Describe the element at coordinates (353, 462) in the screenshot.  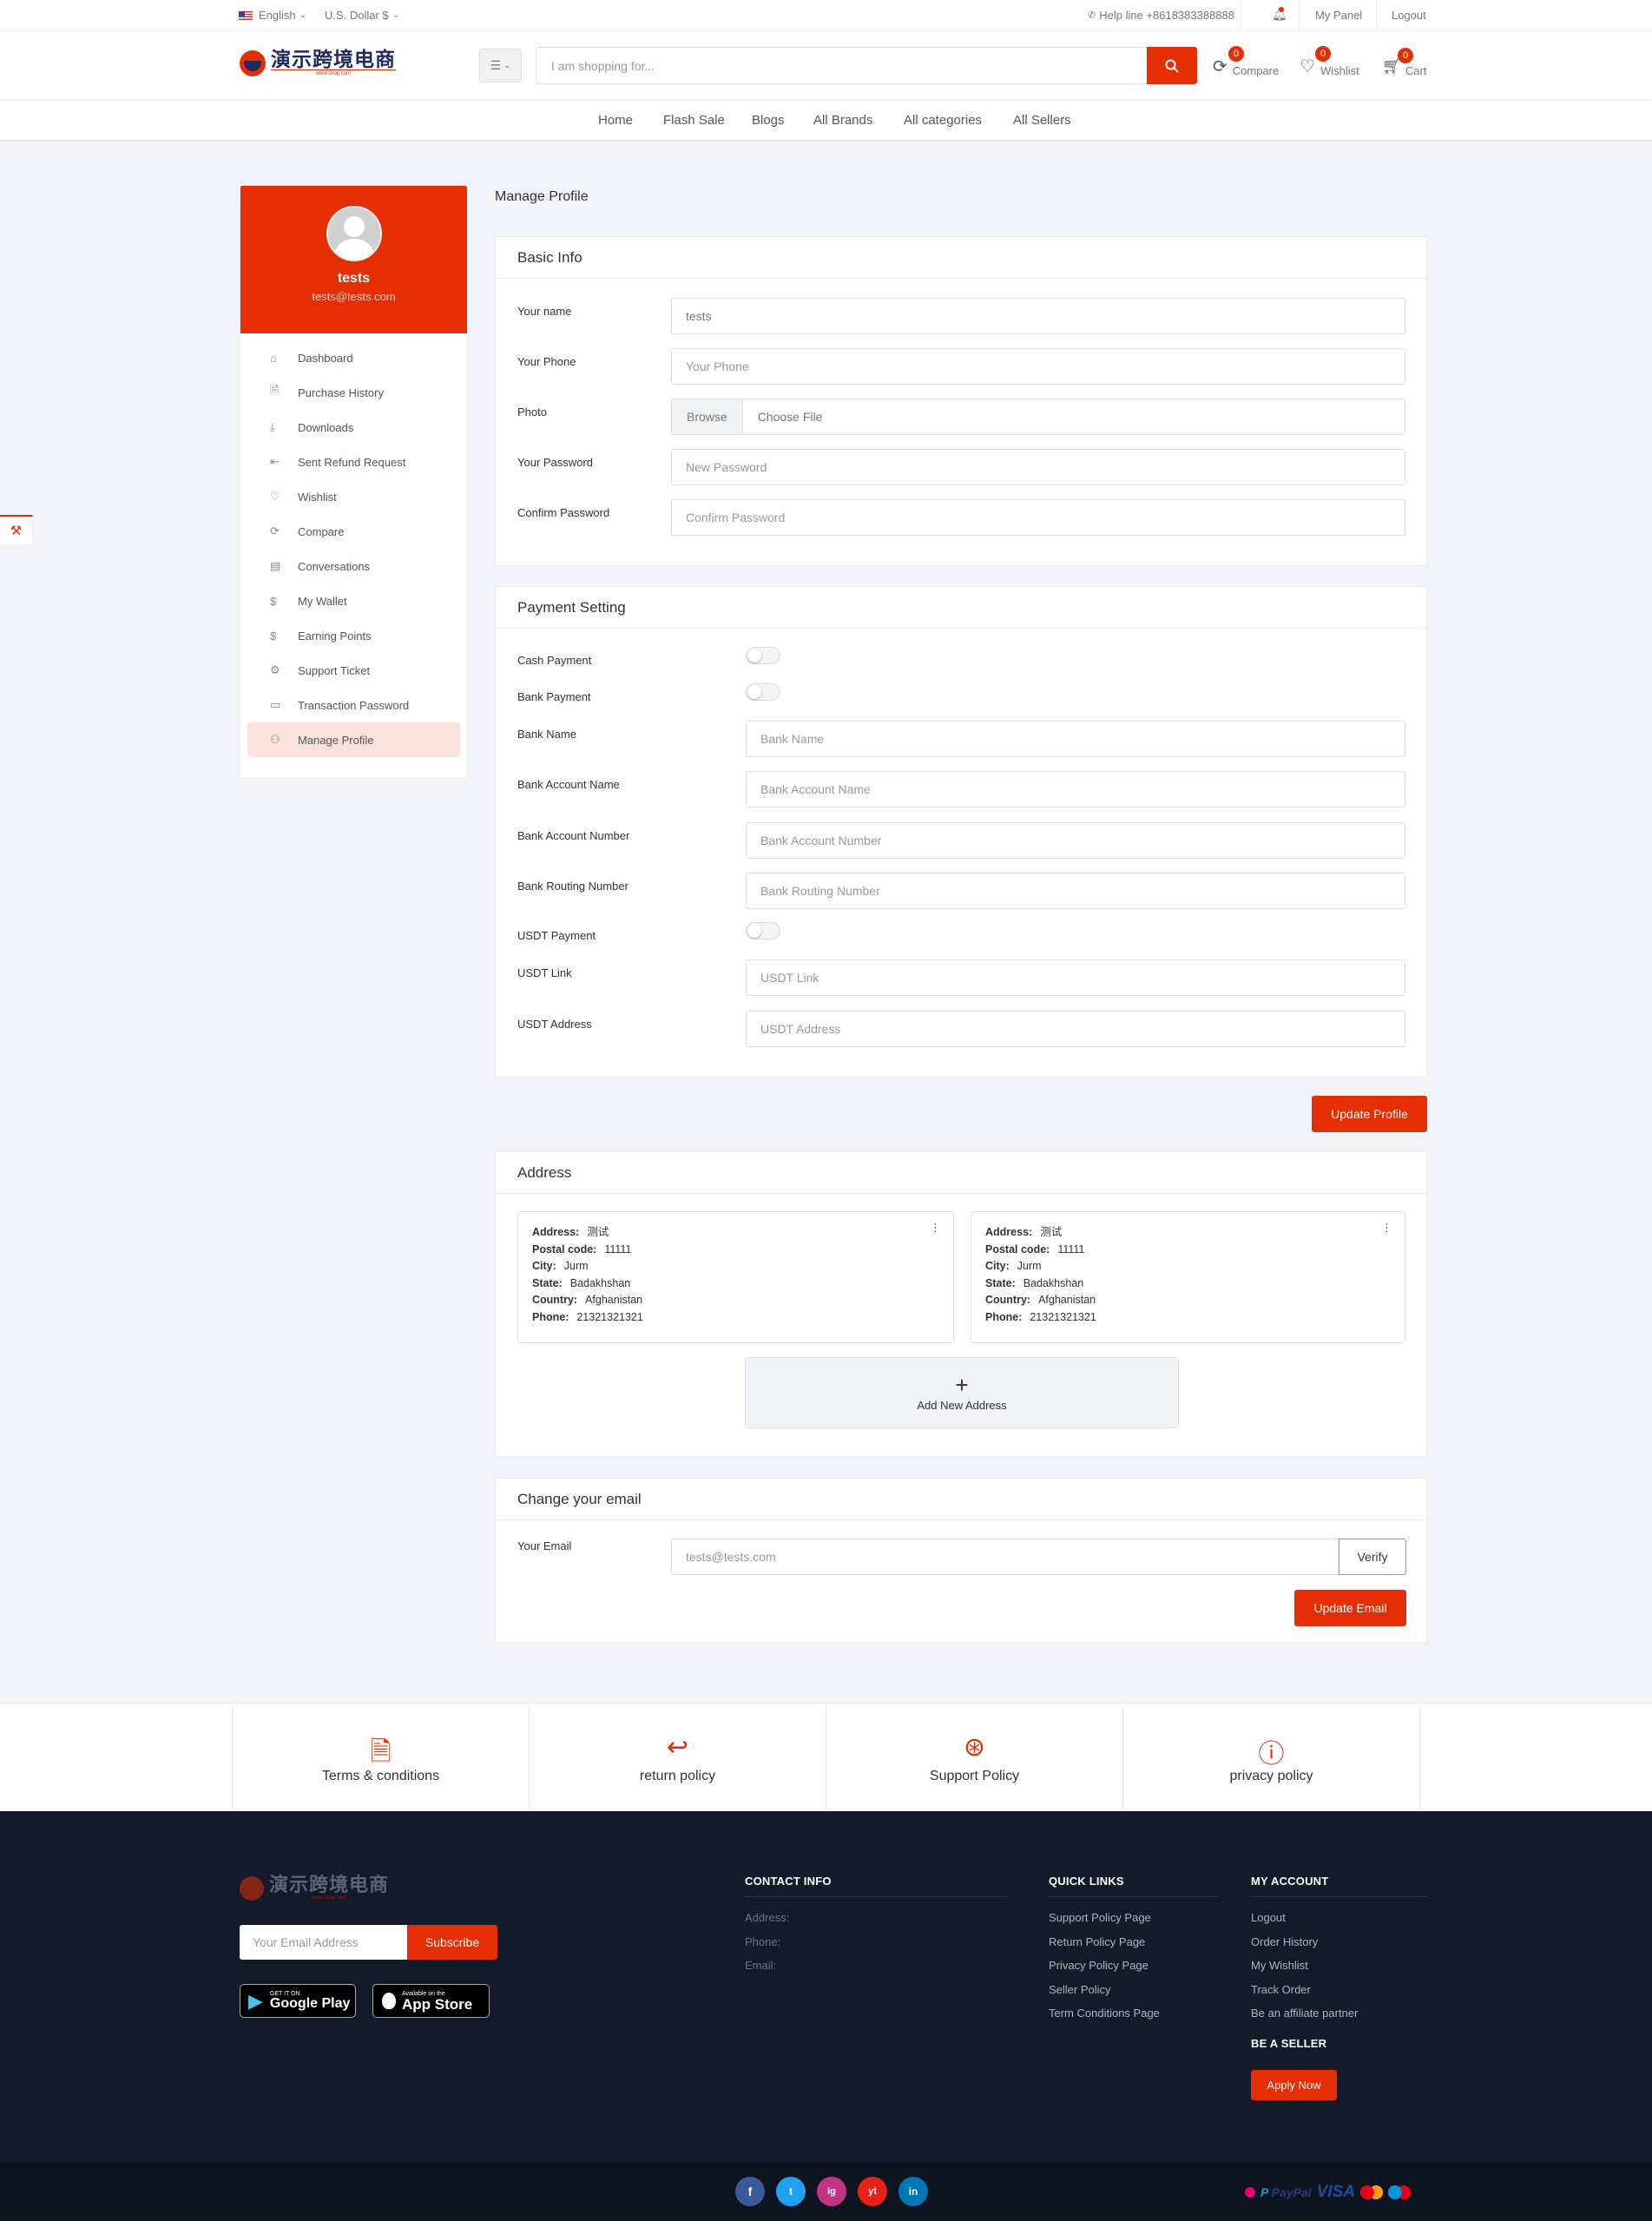
I see `sidebar-item-sent-refund-request: ⇤ Sent Refund Request` at that location.